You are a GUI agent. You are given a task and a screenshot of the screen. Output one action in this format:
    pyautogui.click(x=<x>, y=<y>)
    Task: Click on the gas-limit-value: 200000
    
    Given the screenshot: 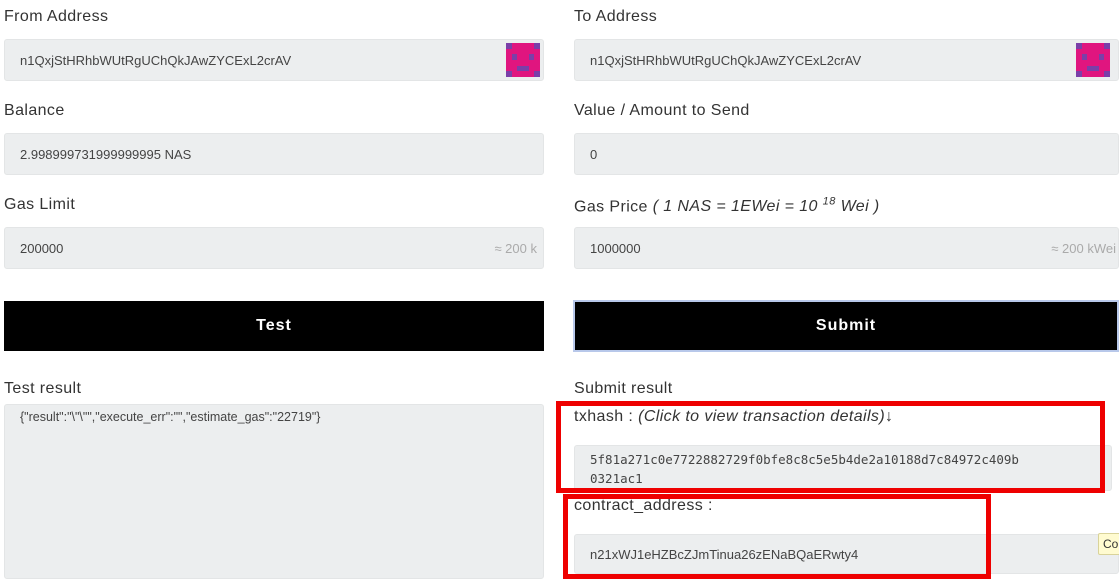 What is the action you would take?
    pyautogui.click(x=42, y=248)
    